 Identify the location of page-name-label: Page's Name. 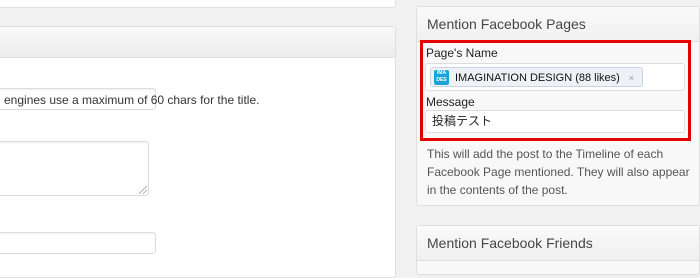
(462, 53).